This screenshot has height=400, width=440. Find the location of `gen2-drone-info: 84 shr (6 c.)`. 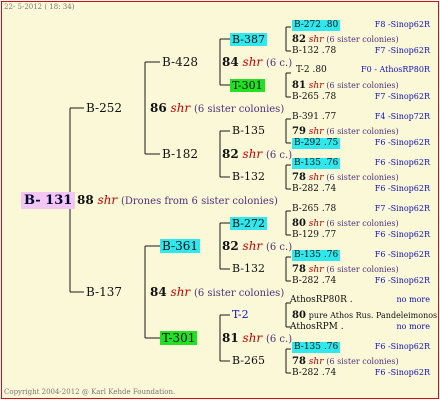

gen2-drone-info: 84 shr (6 c.) is located at coordinates (257, 62).